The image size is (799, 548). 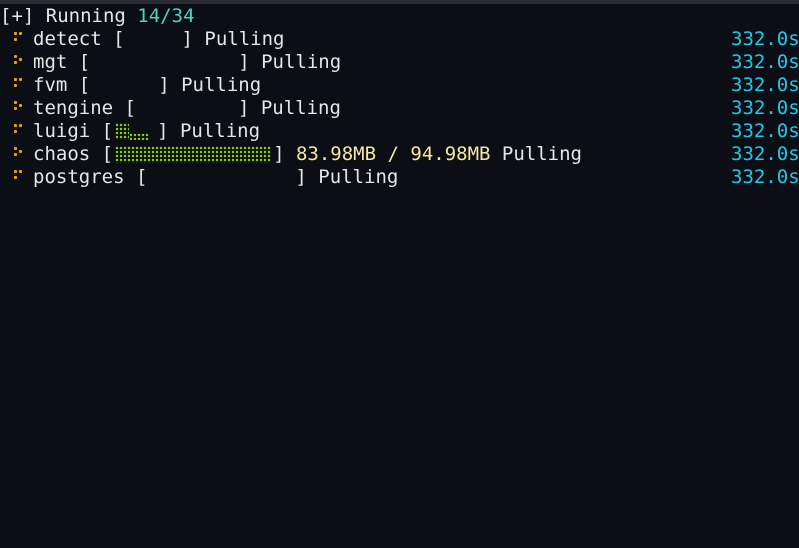 What do you see at coordinates (399, 39) in the screenshot?
I see `service-row-detect: detect [] Pulling 332.0s` at bounding box center [399, 39].